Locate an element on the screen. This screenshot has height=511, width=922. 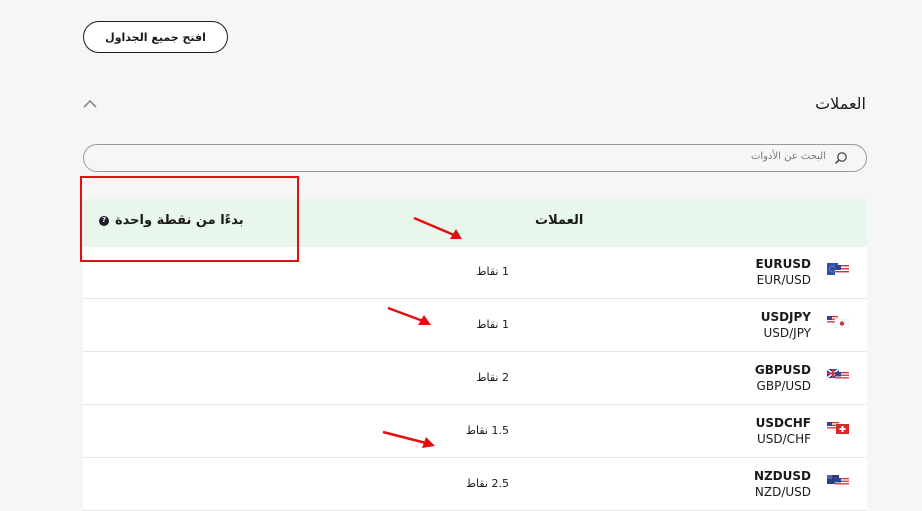
chevron-up-icon is located at coordinates (90, 103).